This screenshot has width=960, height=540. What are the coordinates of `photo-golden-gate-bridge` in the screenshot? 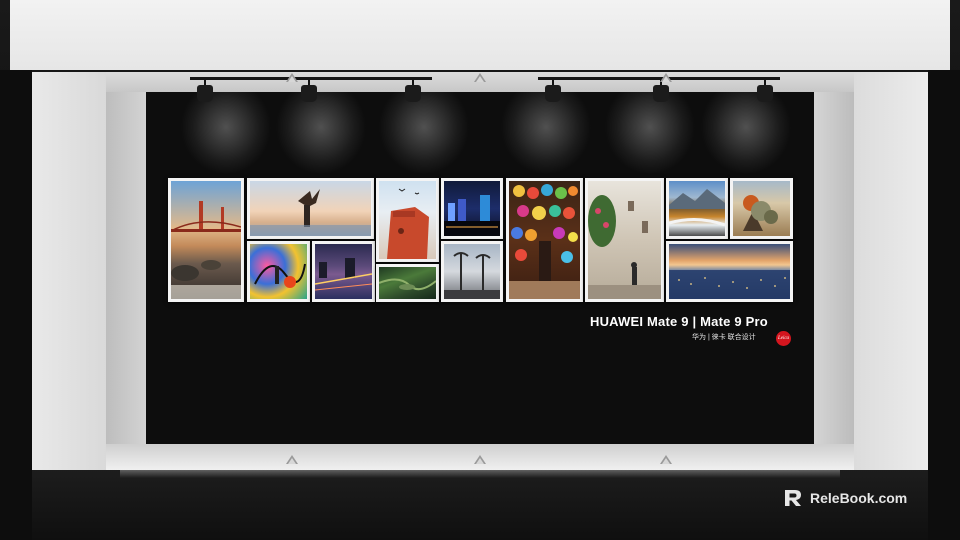 It's located at (206, 240).